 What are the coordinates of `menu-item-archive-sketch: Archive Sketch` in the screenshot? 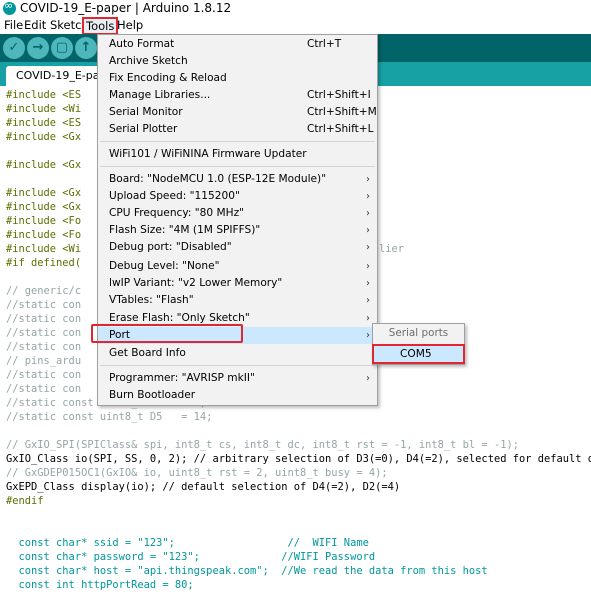 It's located at (237, 61).